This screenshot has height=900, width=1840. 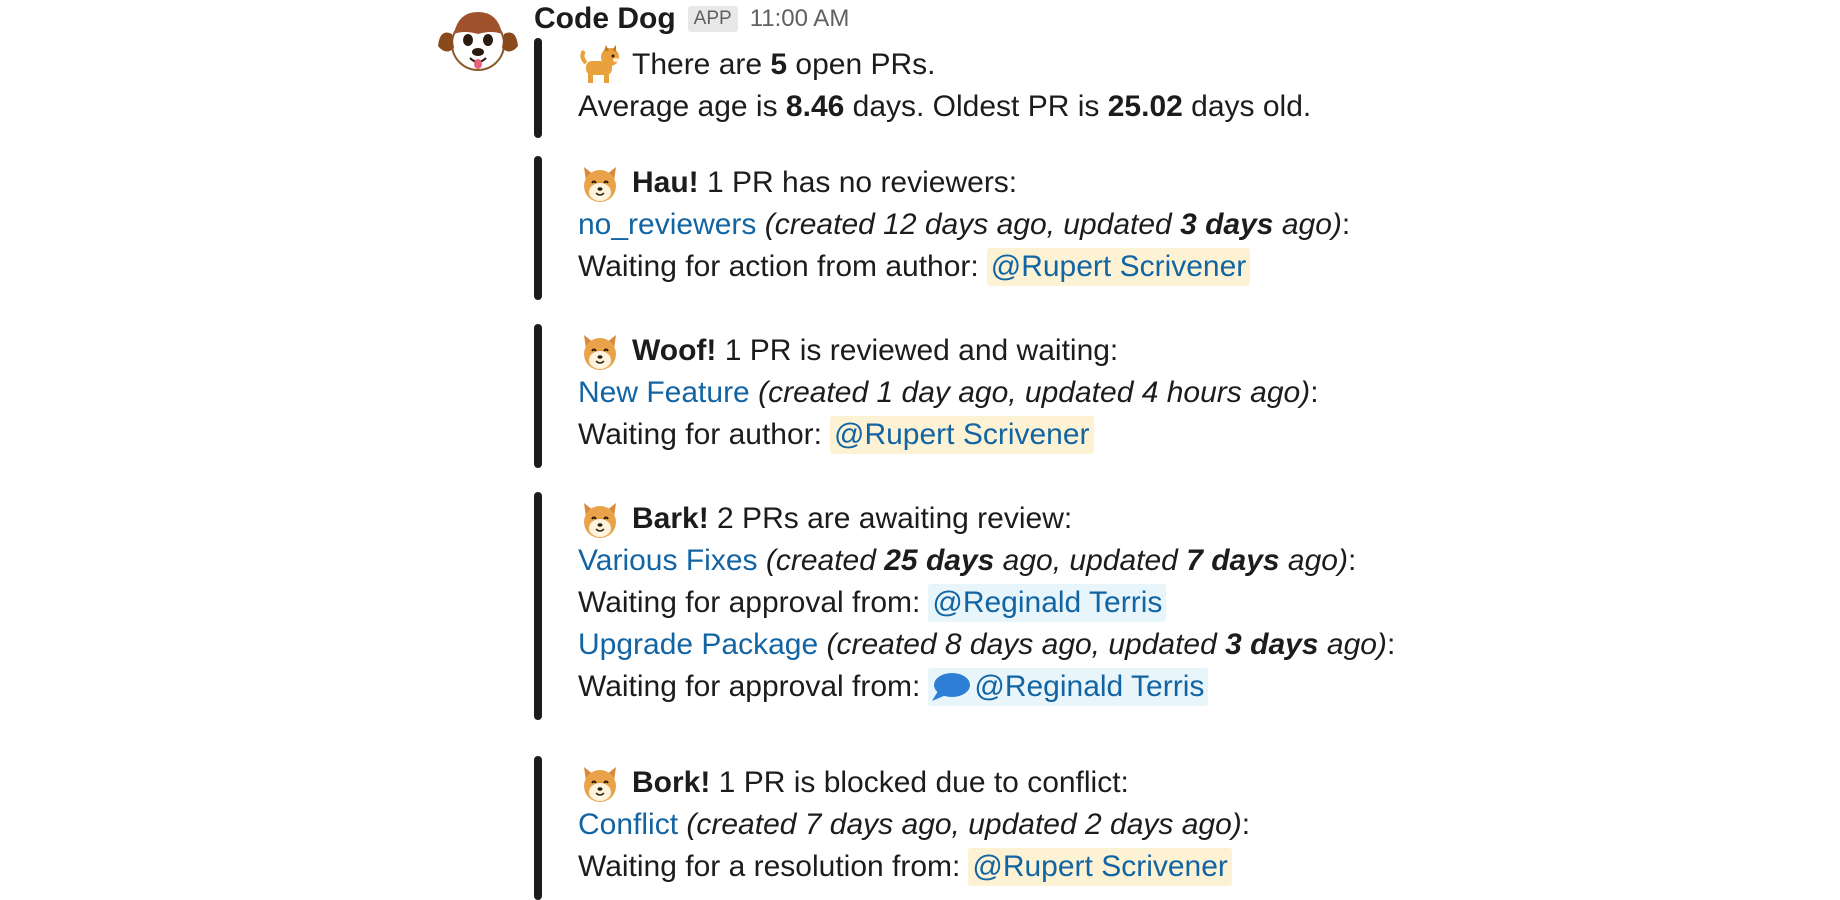 I want to click on reviewer-mention-with-comment: @Reginald Terris, so click(x=1068, y=687).